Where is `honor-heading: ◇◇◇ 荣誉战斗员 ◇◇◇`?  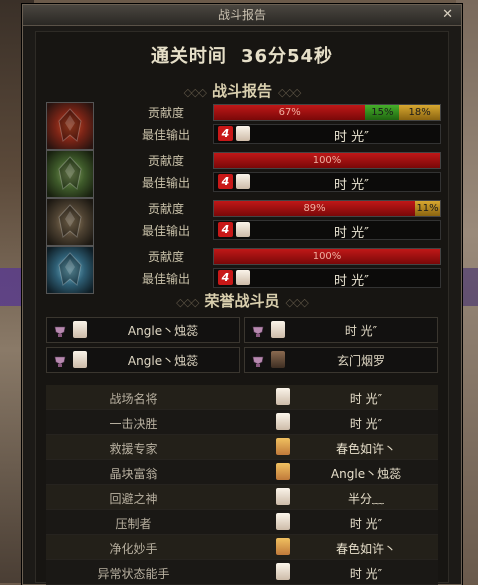 honor-heading: ◇◇◇ 荣誉战斗员 ◇◇◇ is located at coordinates (242, 300).